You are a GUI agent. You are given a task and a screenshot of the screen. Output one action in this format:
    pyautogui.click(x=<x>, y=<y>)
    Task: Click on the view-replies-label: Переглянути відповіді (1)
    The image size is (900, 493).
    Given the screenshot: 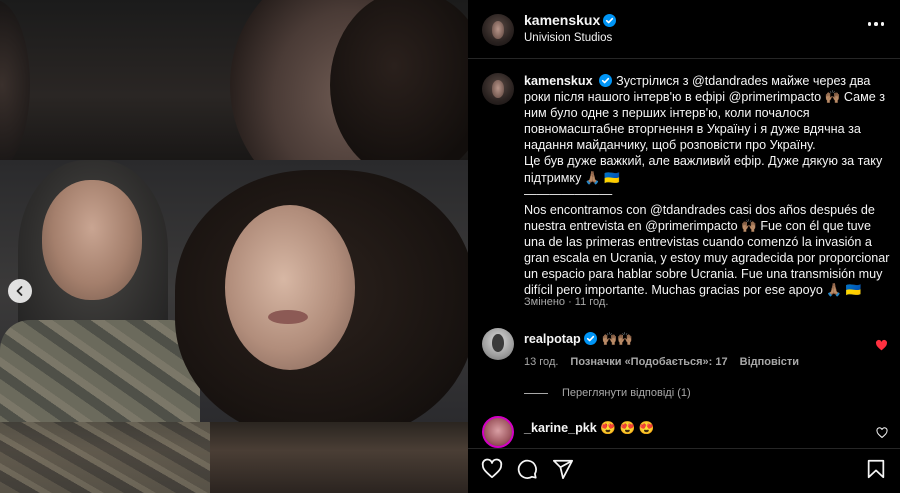 What is the action you would take?
    pyautogui.click(x=626, y=393)
    